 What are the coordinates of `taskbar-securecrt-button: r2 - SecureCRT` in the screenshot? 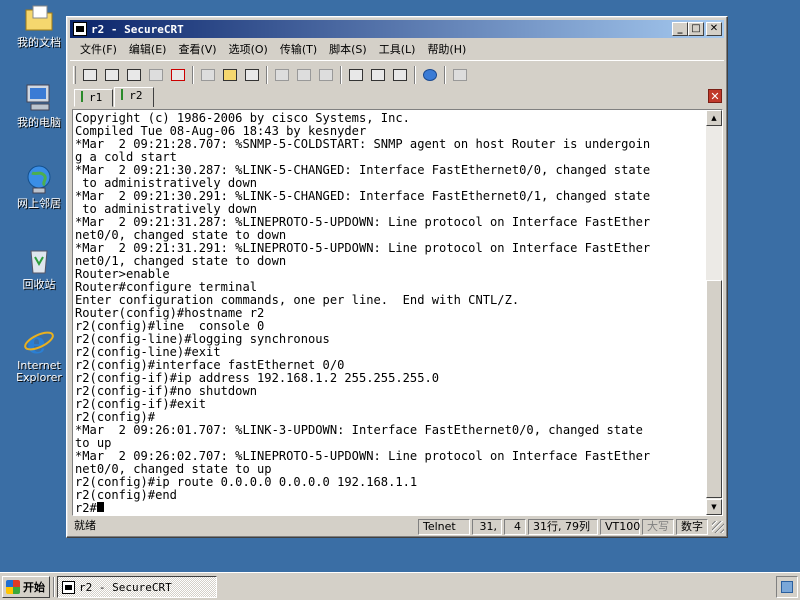 It's located at (137, 587).